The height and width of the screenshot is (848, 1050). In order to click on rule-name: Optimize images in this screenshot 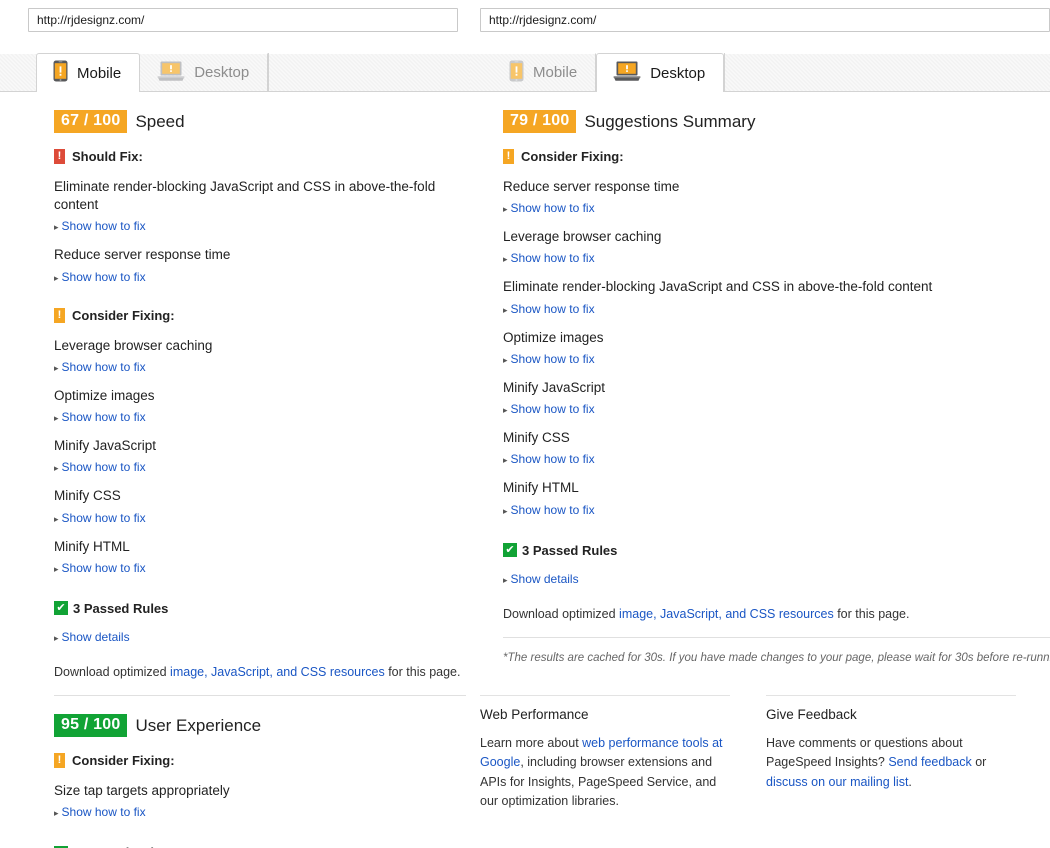, I will do `click(104, 395)`.